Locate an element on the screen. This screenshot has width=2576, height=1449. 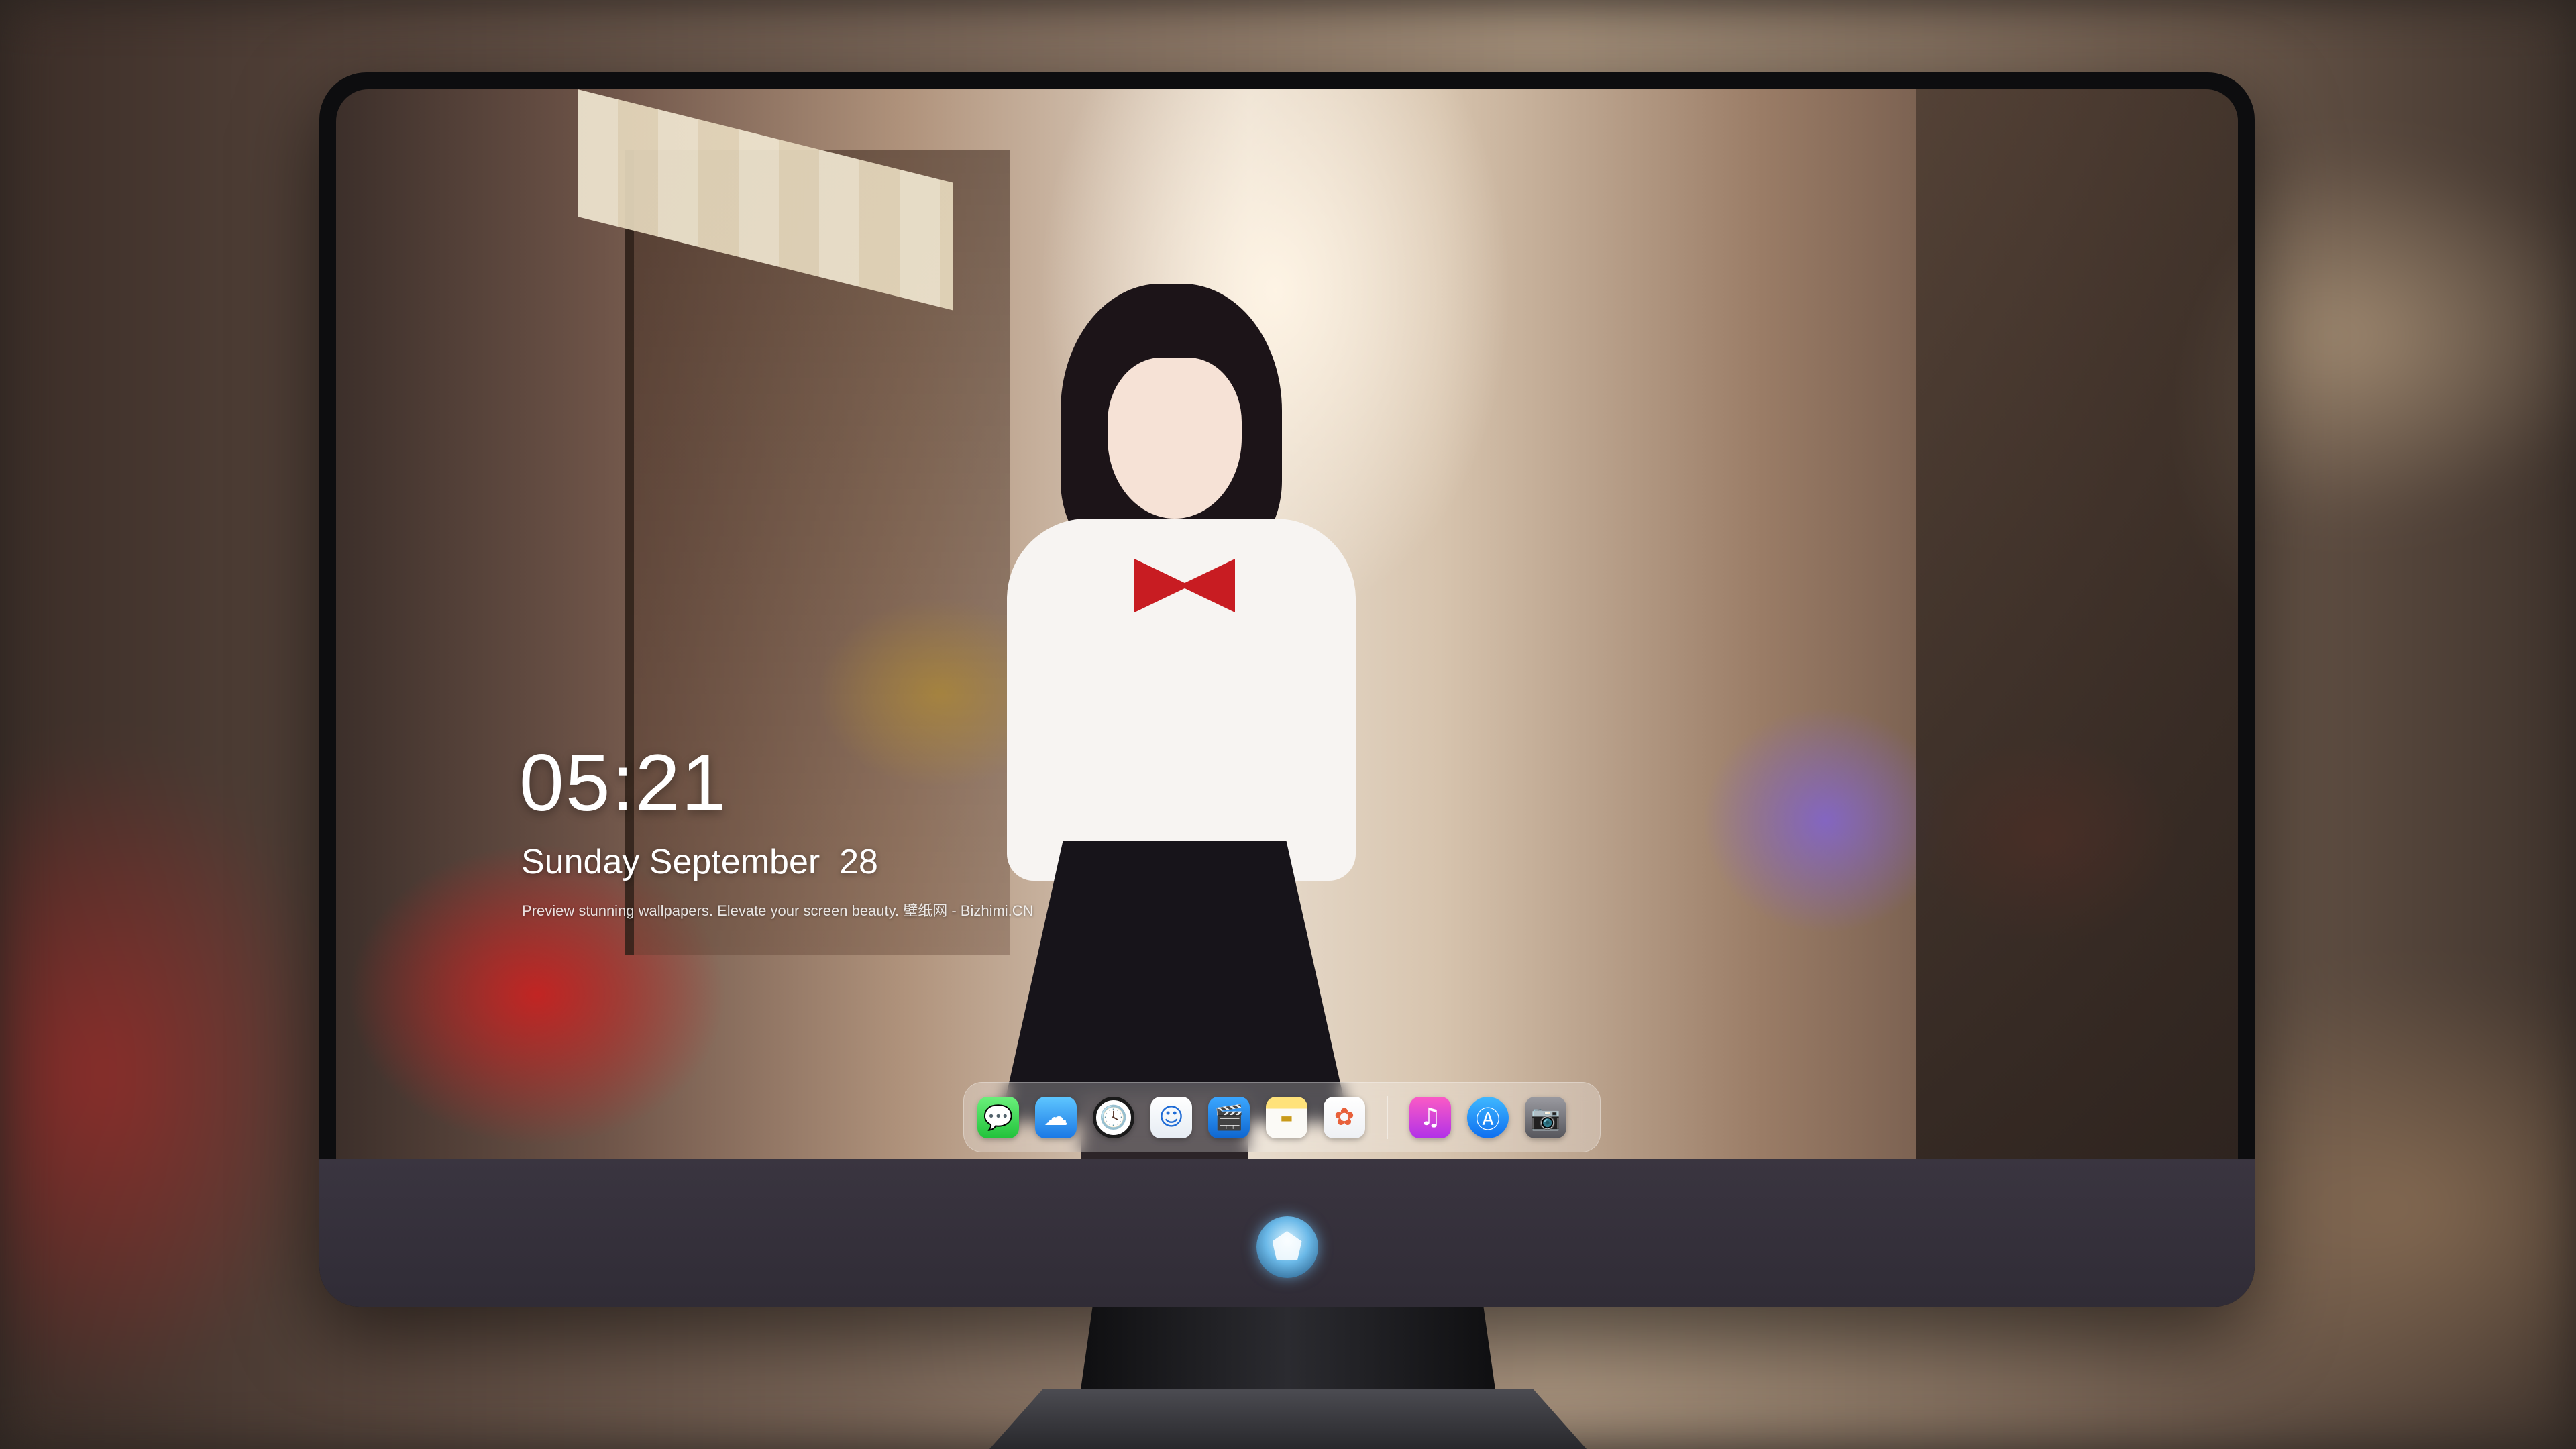
lock-date: Sunday September 28 is located at coordinates (699, 862).